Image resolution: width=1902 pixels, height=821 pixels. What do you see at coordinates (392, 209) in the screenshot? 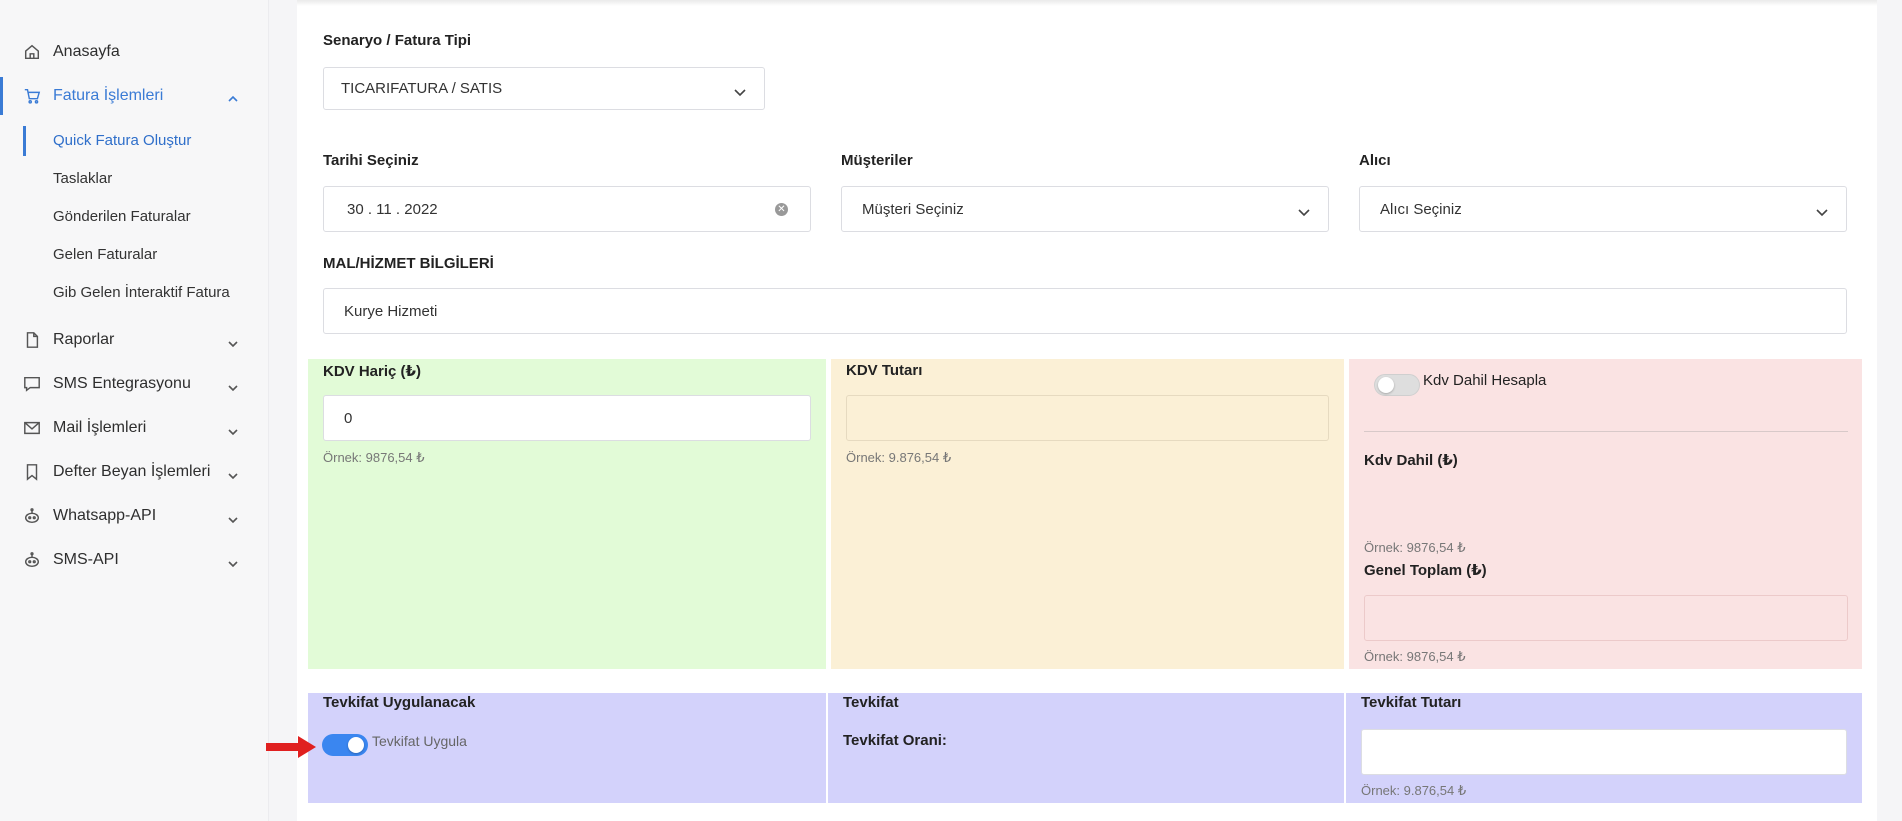
I see `date-value: 30 . 11 . 2022` at bounding box center [392, 209].